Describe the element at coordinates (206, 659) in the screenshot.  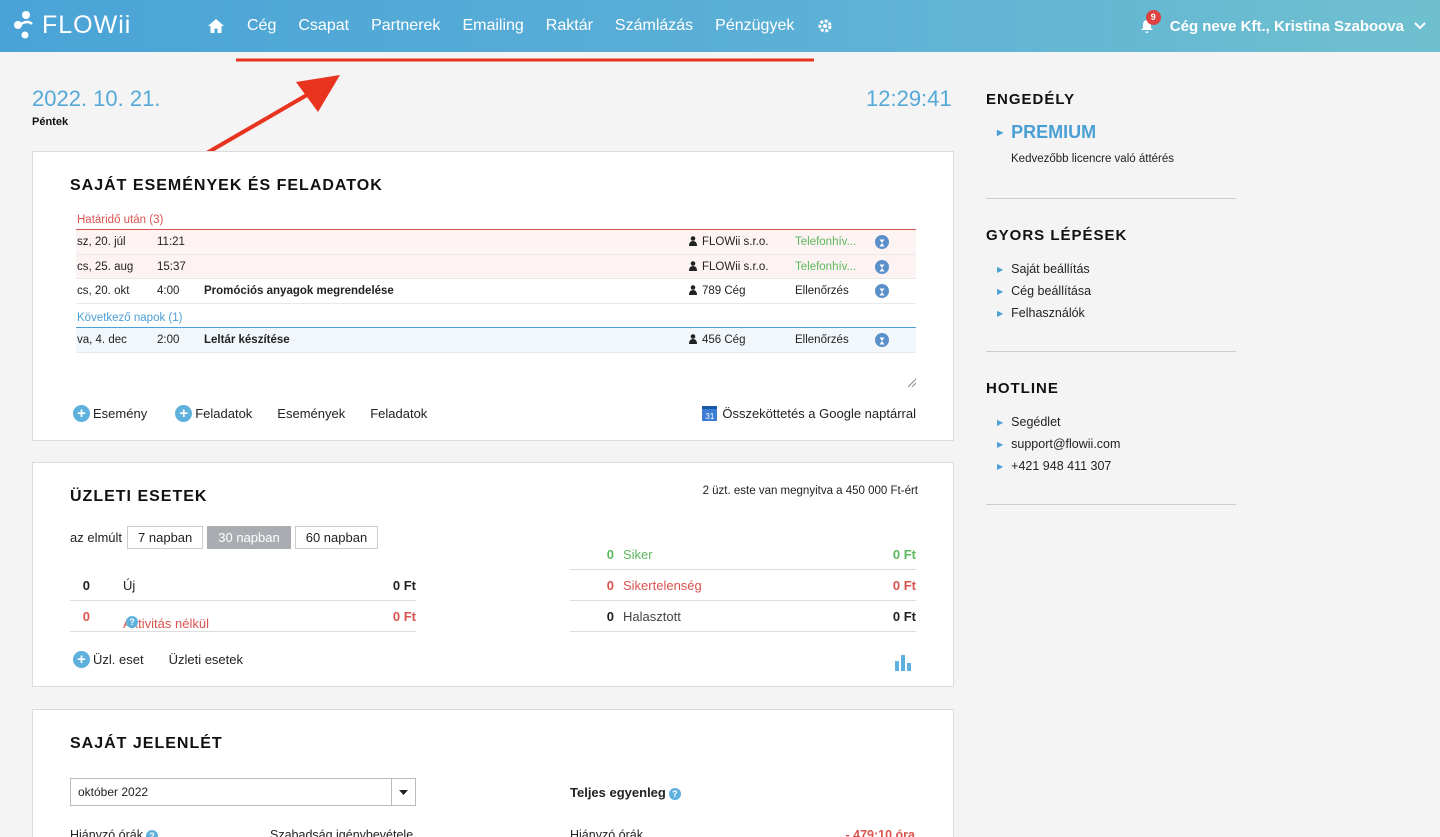
I see `cases-link: Üzleti esetek` at that location.